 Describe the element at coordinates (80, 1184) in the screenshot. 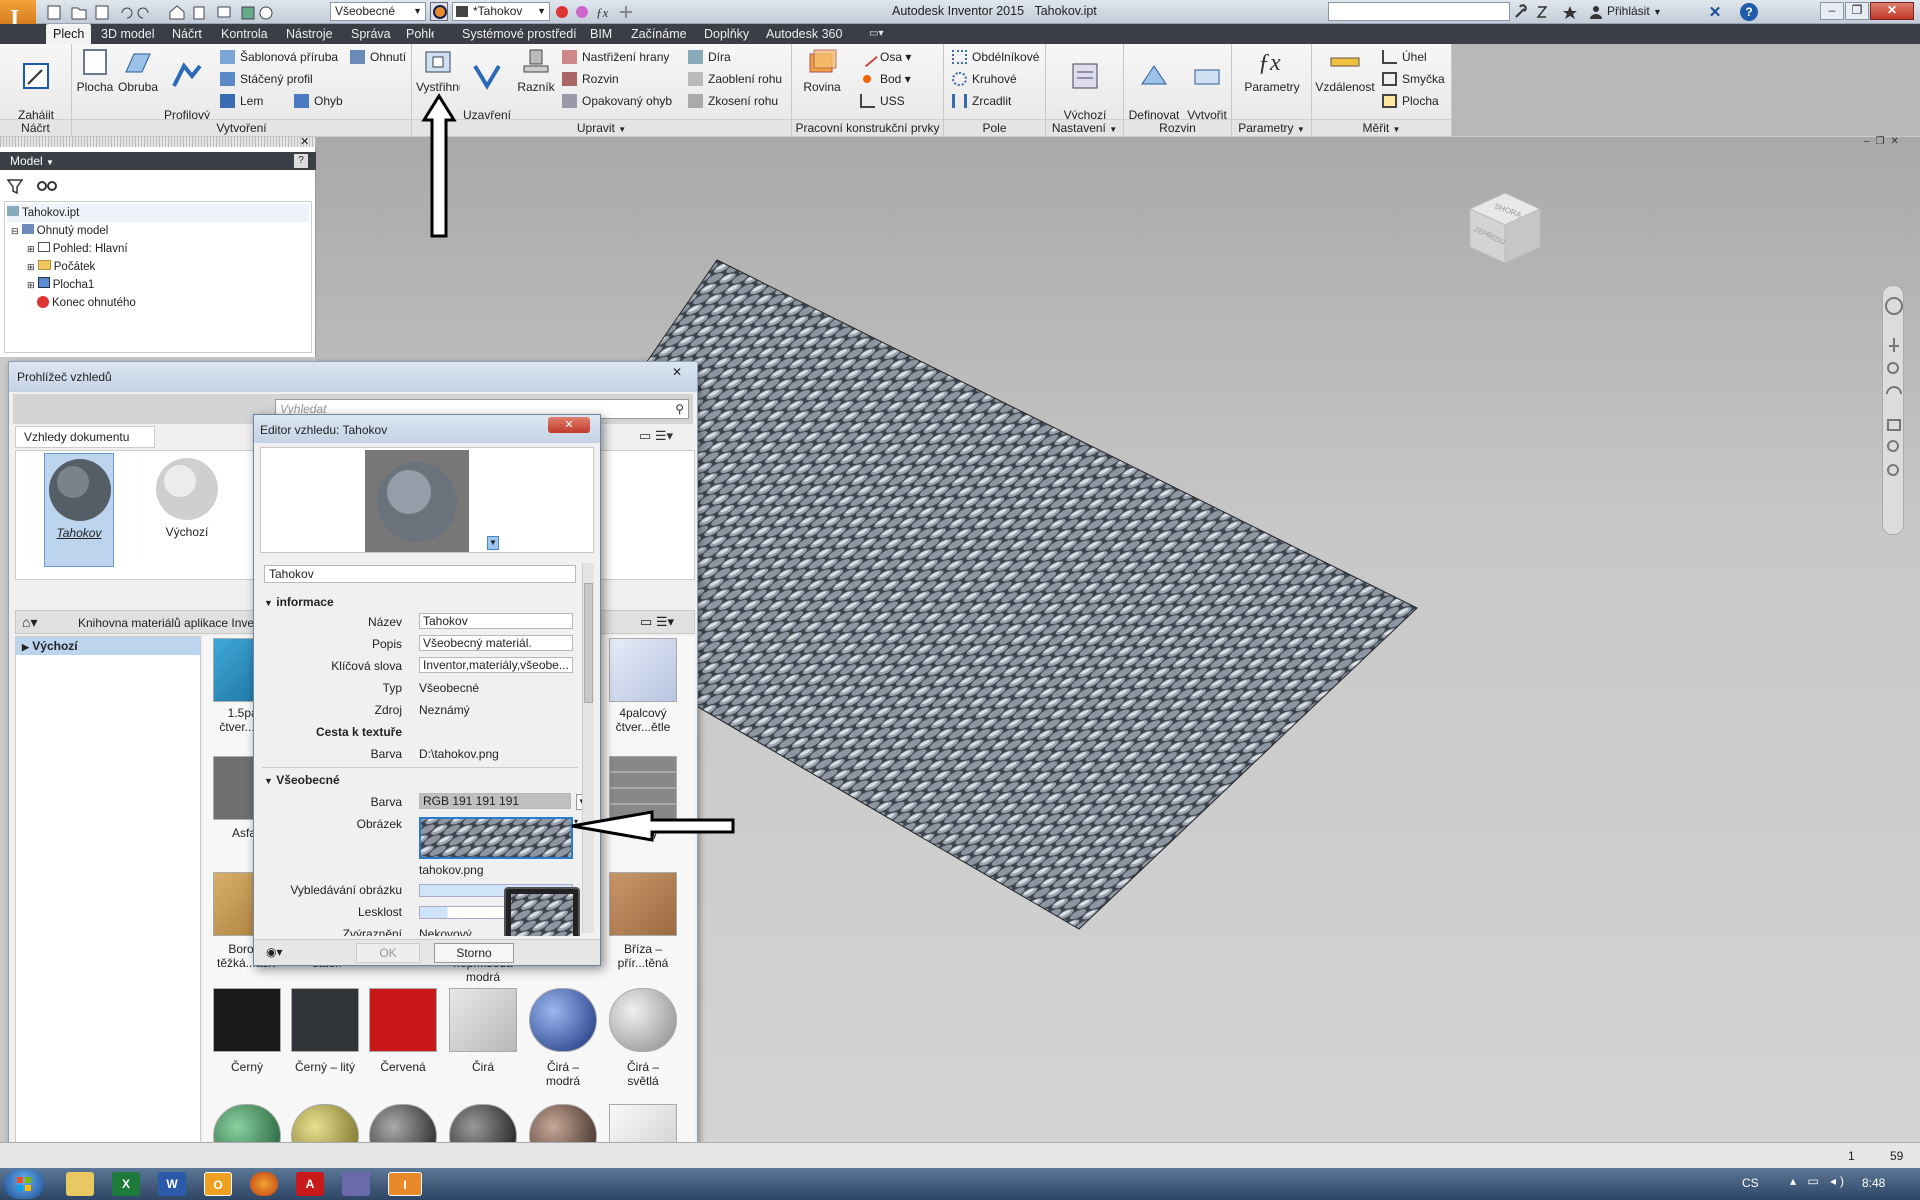

I see `explorer-taskbar-icon` at that location.